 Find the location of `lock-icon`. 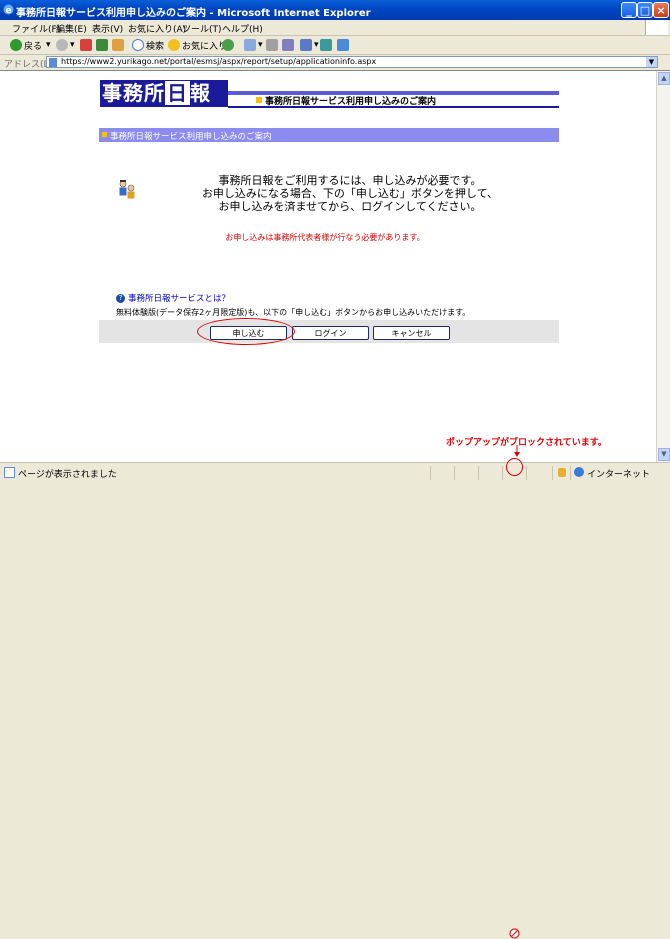

lock-icon is located at coordinates (562, 472).